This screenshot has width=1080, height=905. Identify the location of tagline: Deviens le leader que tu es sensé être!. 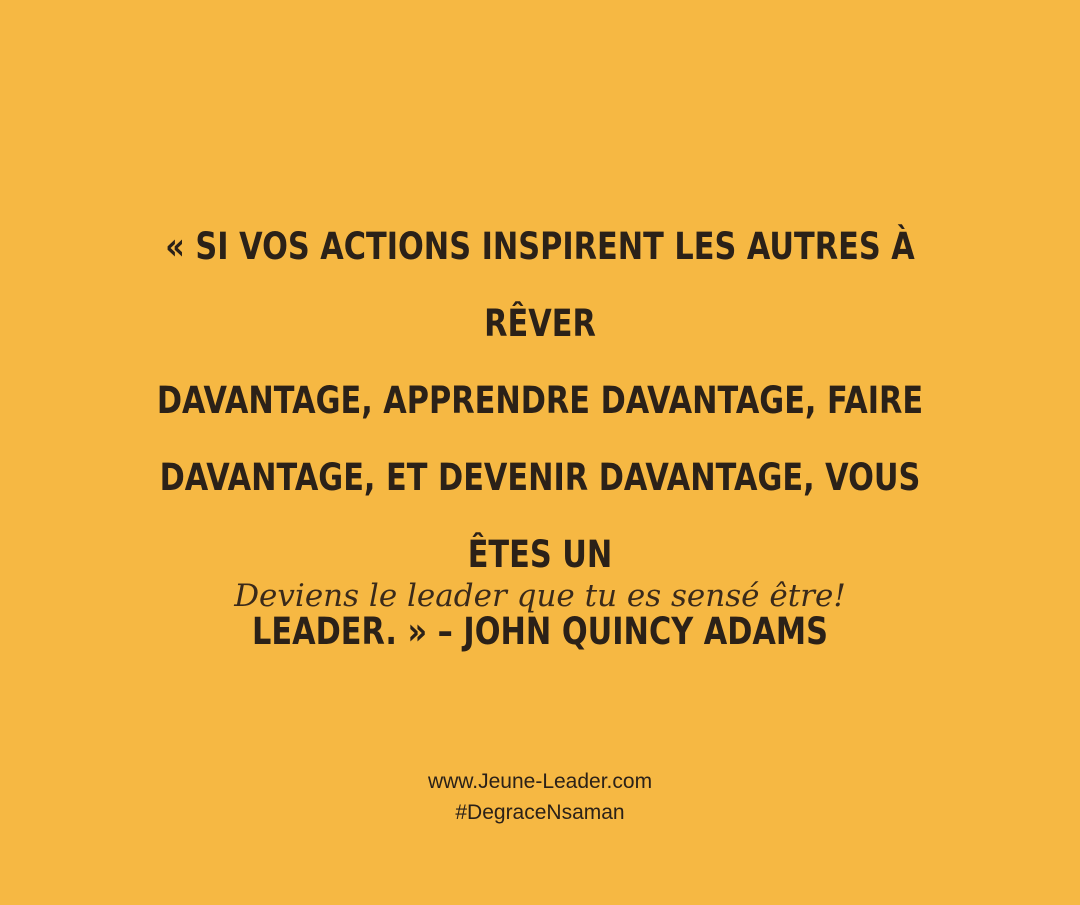
(540, 596).